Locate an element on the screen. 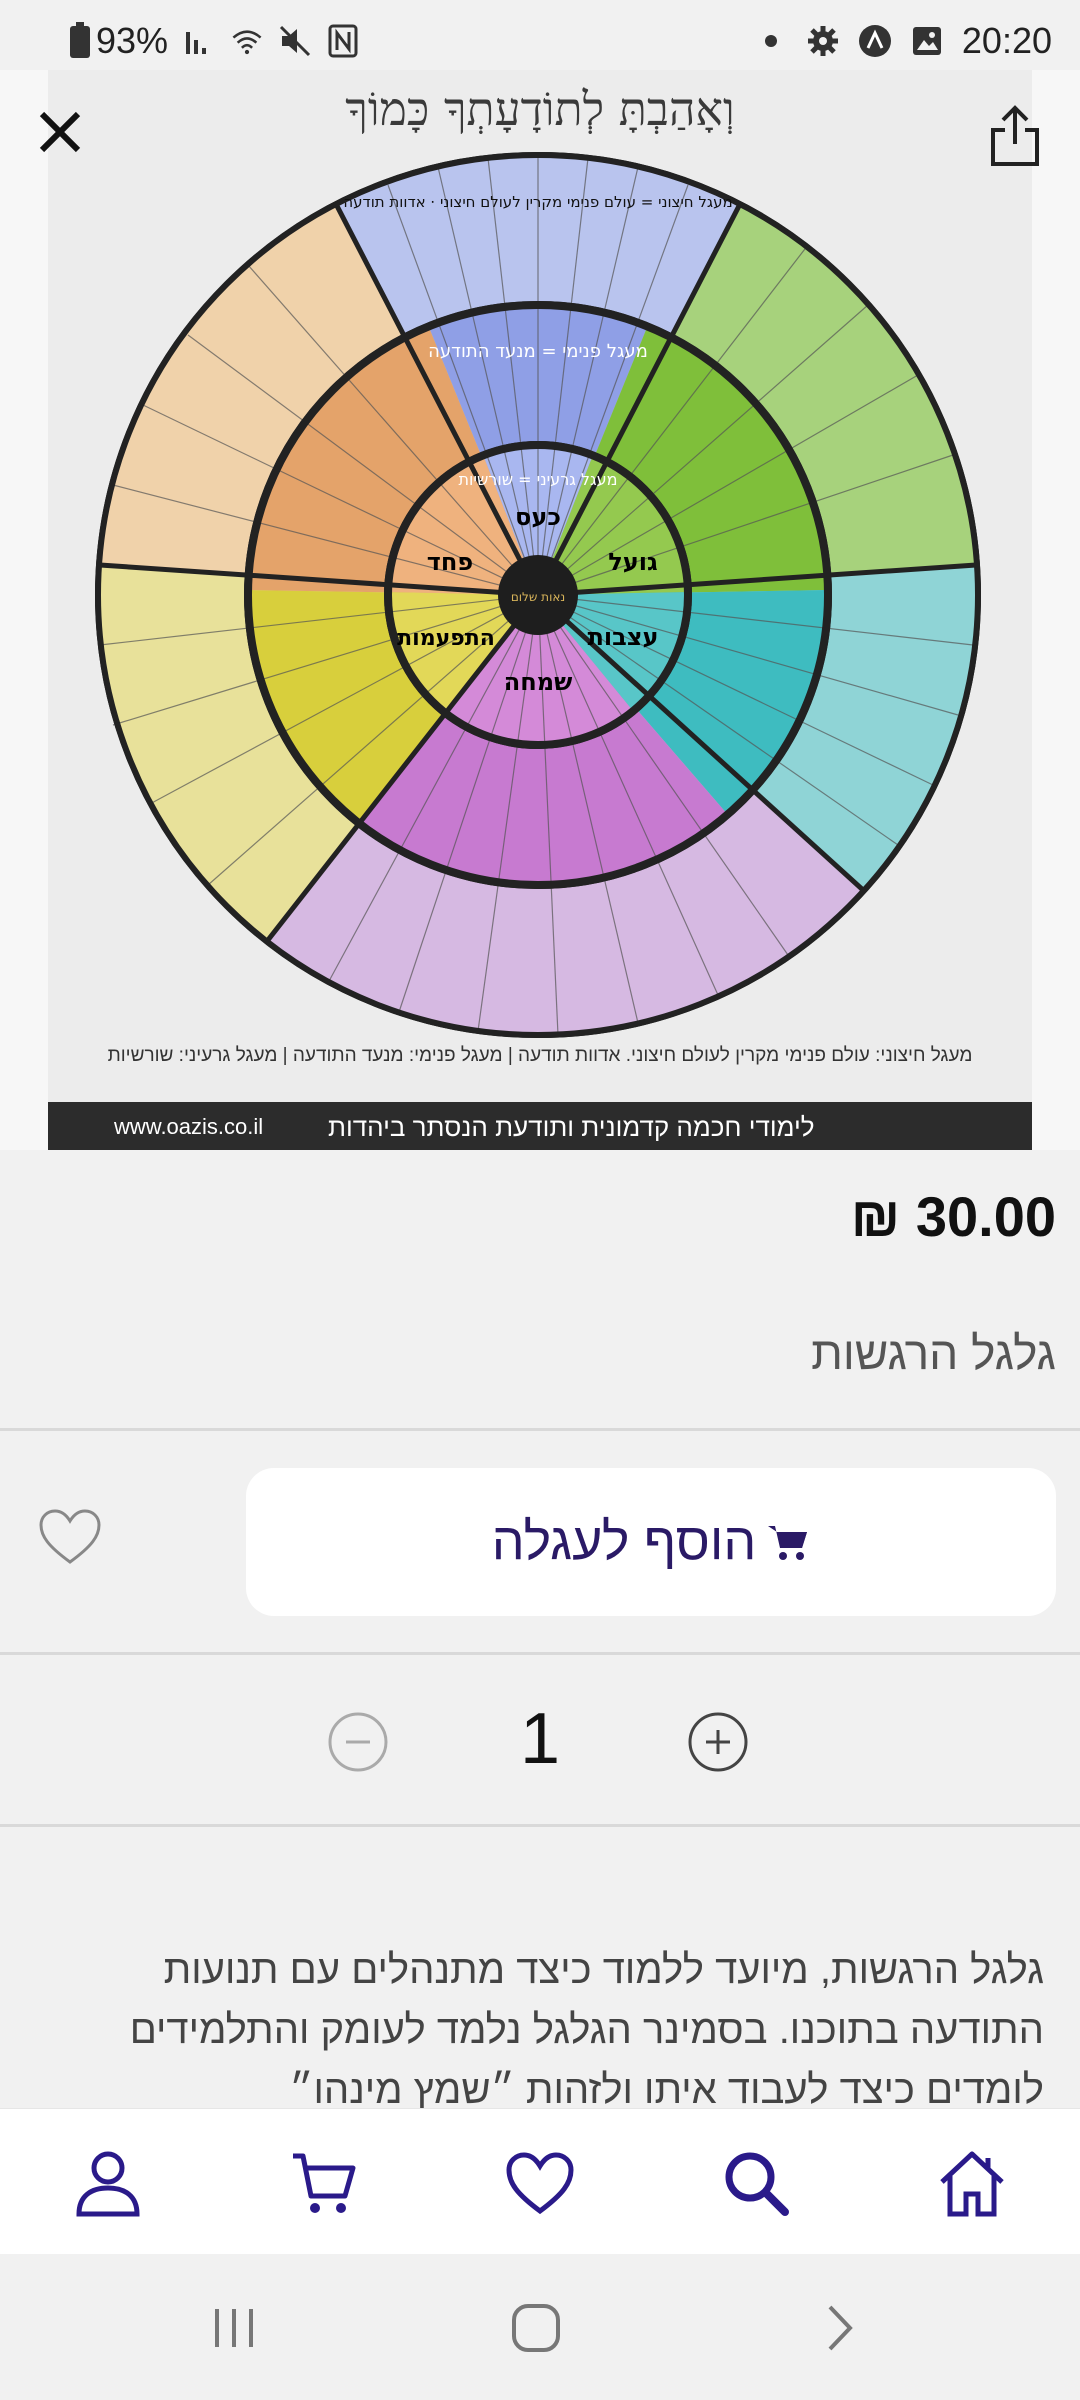  poster-slogan: לימודי חכמה קדמונית ותודעת הנסתר ביהדות is located at coordinates (571, 1127).